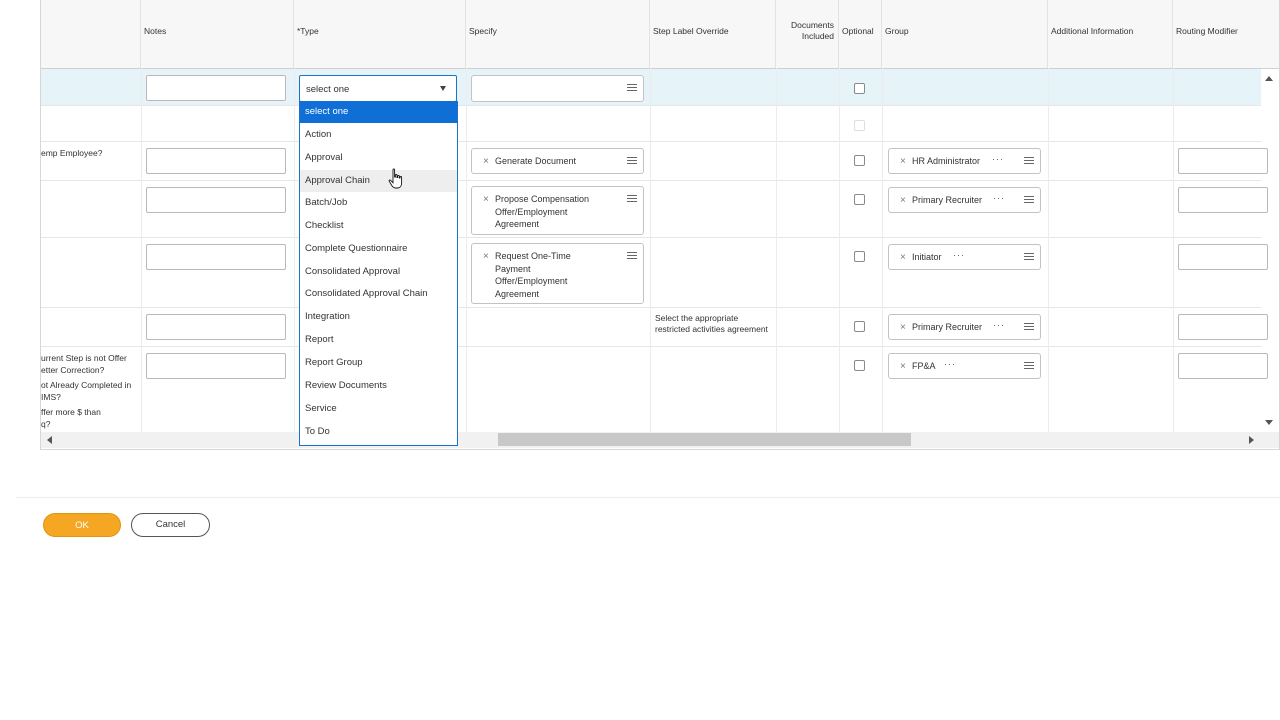 This screenshot has height=720, width=1280. I want to click on dropdown-option-approval: Approval, so click(378, 158).